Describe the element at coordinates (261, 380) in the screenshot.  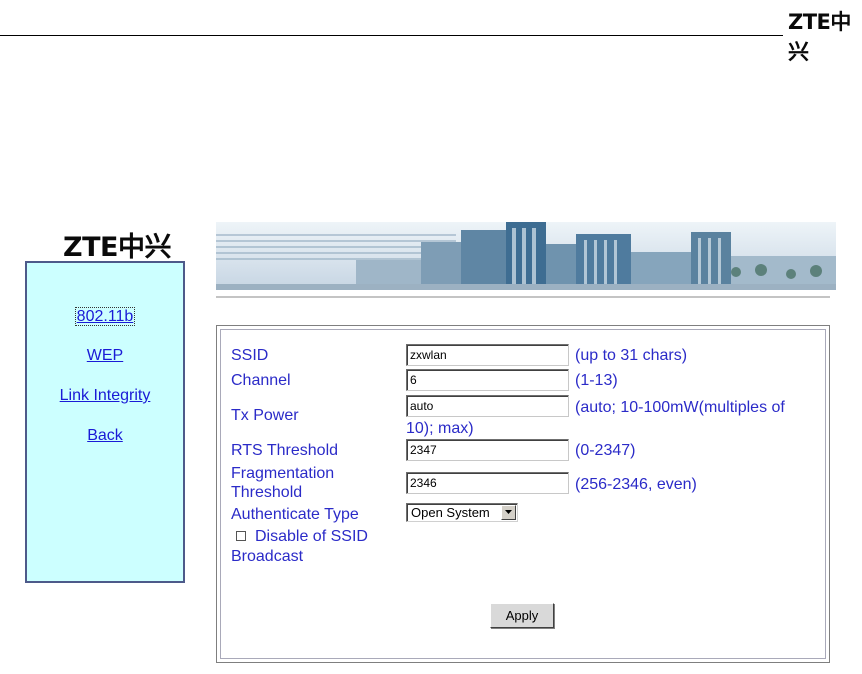
I see `channel-label: Channel` at that location.